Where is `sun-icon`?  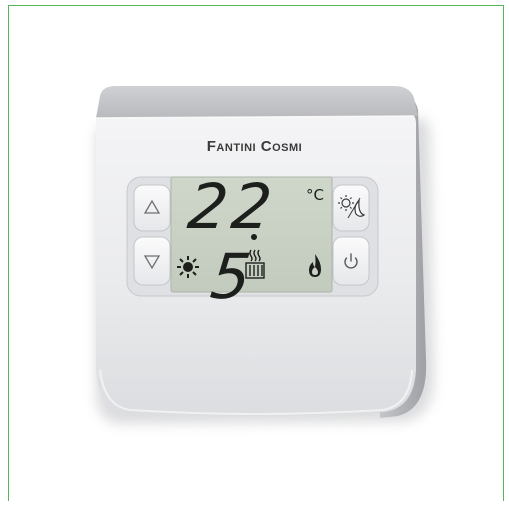
sun-icon is located at coordinates (188, 267).